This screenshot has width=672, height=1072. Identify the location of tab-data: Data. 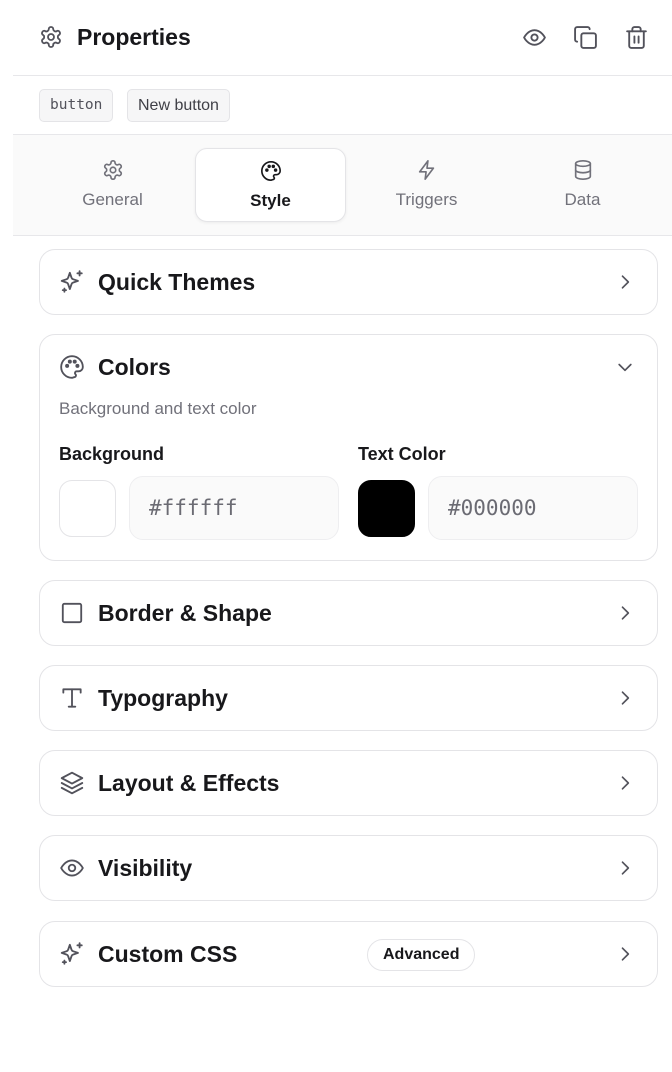
(582, 185).